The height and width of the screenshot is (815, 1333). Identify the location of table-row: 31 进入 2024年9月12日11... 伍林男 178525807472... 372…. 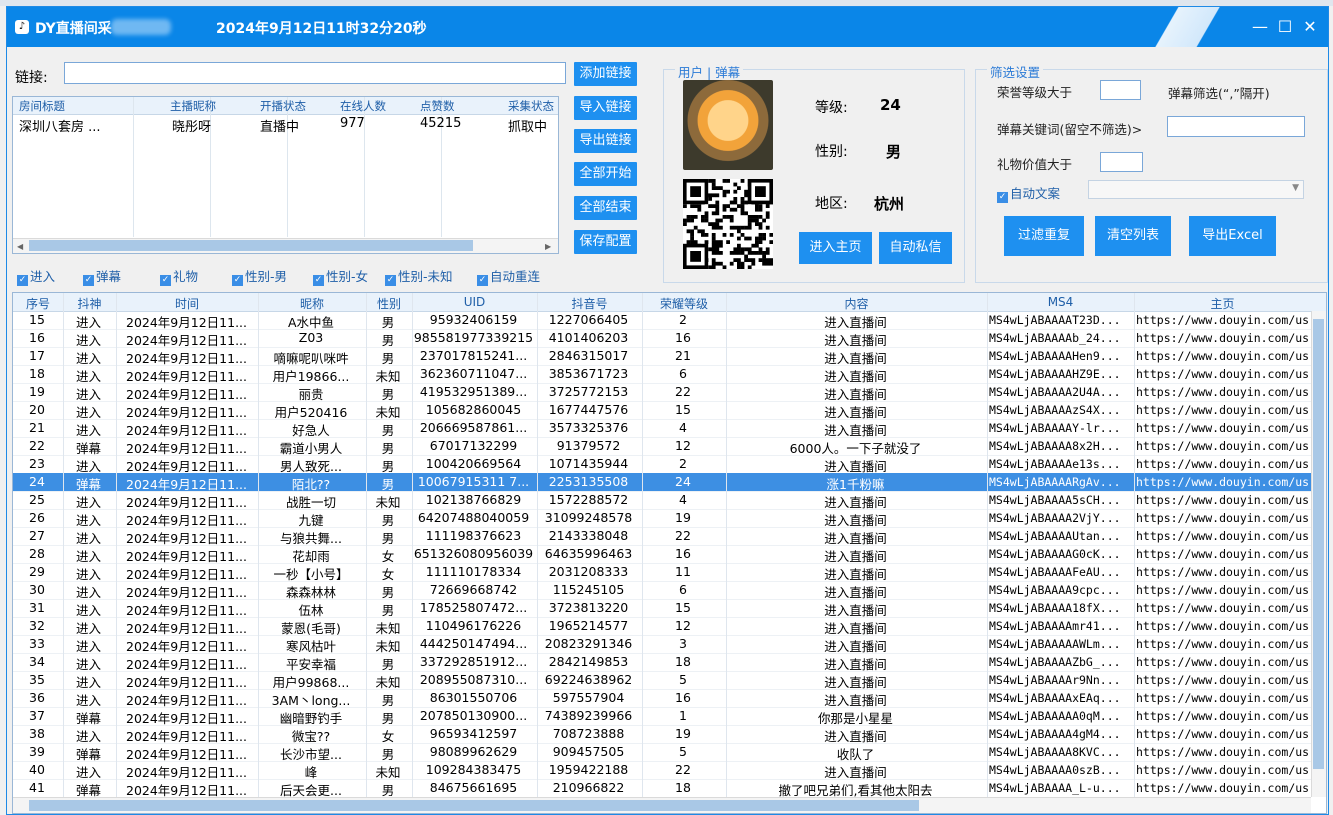
(662, 608).